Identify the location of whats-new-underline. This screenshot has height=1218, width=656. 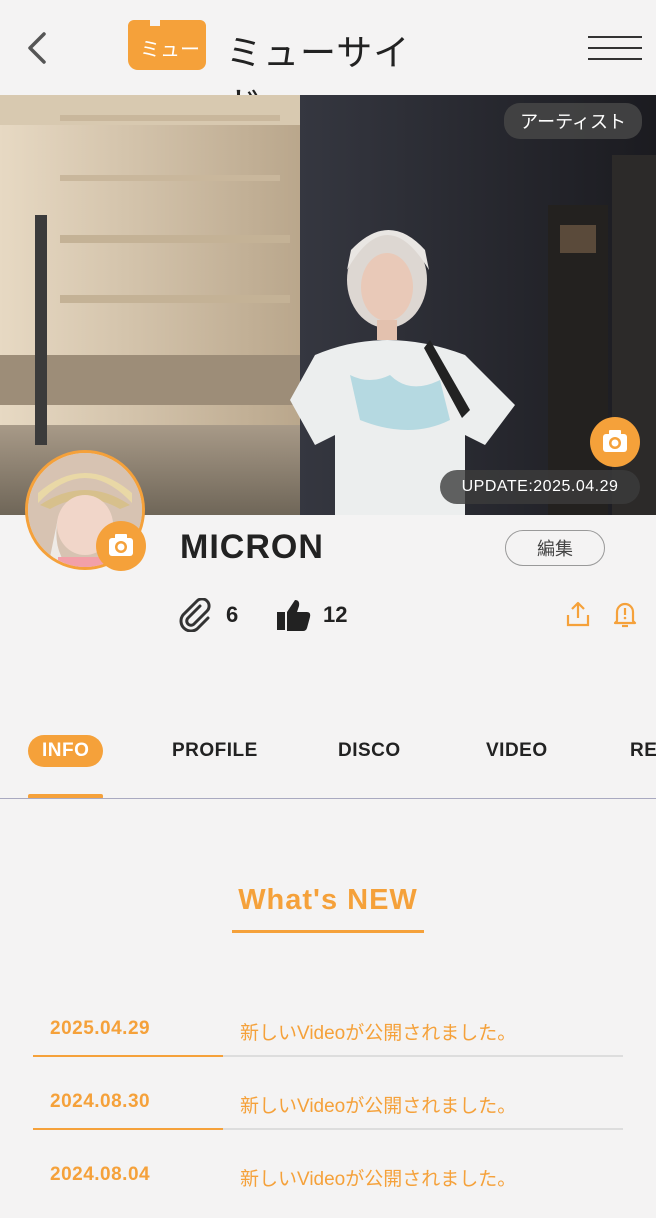
(328, 931).